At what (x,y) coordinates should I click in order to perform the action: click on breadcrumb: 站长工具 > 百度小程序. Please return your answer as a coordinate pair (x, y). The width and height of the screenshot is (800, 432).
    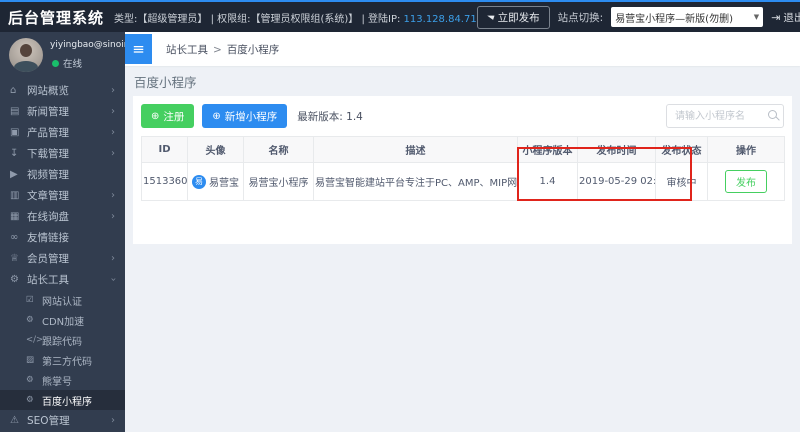
    Looking at the image, I should click on (222, 49).